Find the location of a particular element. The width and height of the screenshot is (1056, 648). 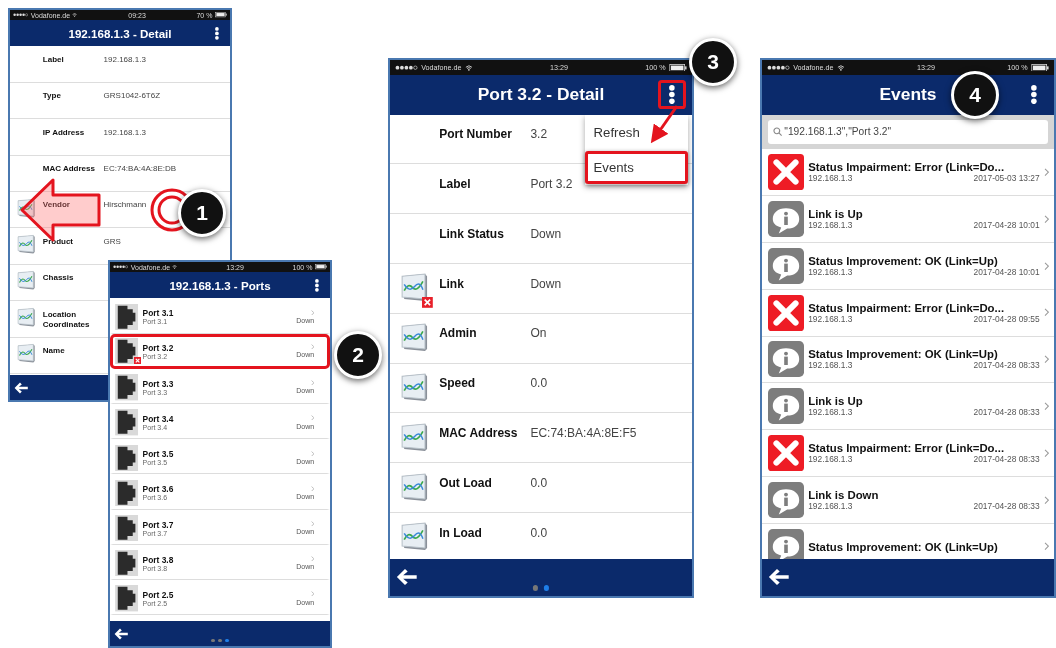

field-label: Product is located at coordinates (58, 241).